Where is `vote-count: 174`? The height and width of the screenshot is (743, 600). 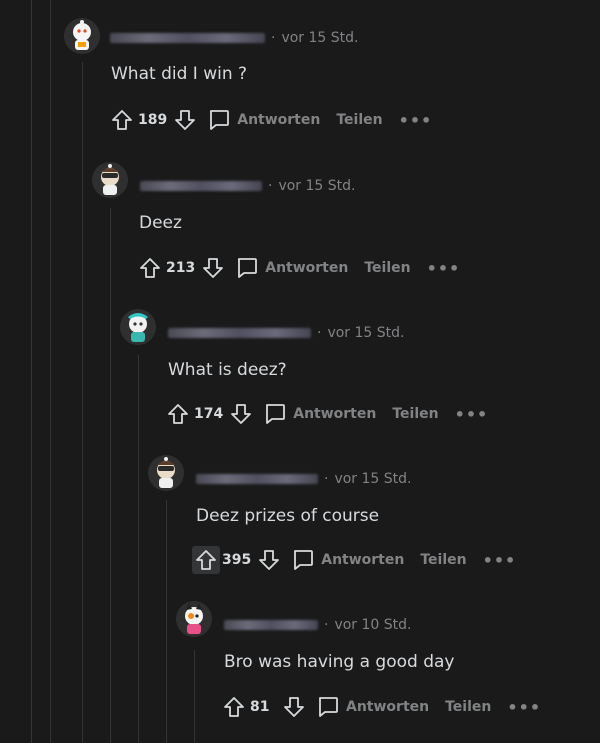 vote-count: 174 is located at coordinates (209, 414).